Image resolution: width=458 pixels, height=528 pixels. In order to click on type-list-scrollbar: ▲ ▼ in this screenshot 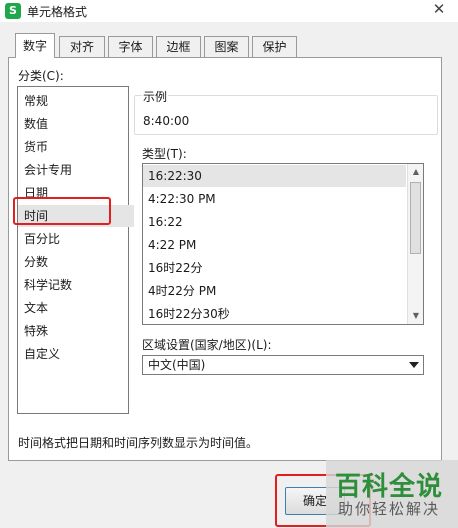, I will do `click(415, 244)`.